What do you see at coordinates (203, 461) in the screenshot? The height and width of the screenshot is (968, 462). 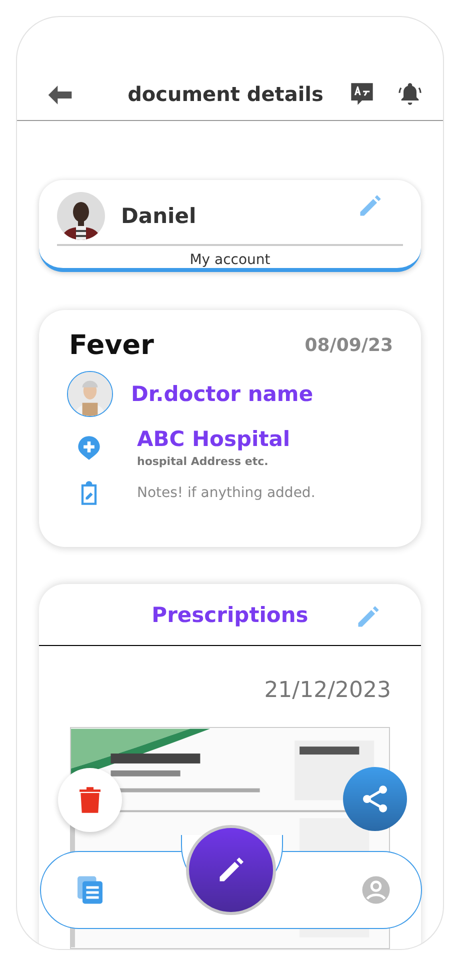 I see `hospital-address: hospital Address etc.` at bounding box center [203, 461].